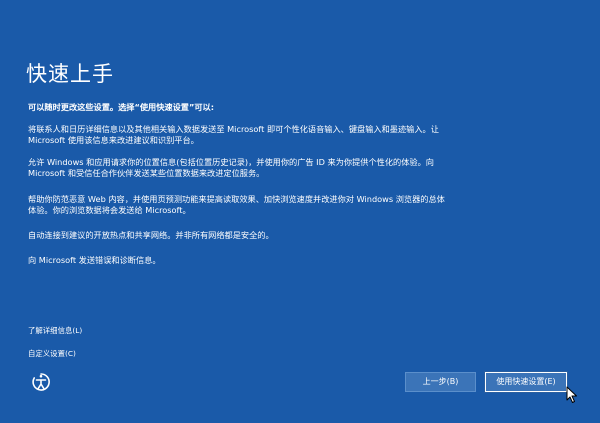 Image resolution: width=600 pixels, height=423 pixels. What do you see at coordinates (94, 260) in the screenshot?
I see `setting-description-diagnostics: 向 Microsoft 发送错误和诊断信息。` at bounding box center [94, 260].